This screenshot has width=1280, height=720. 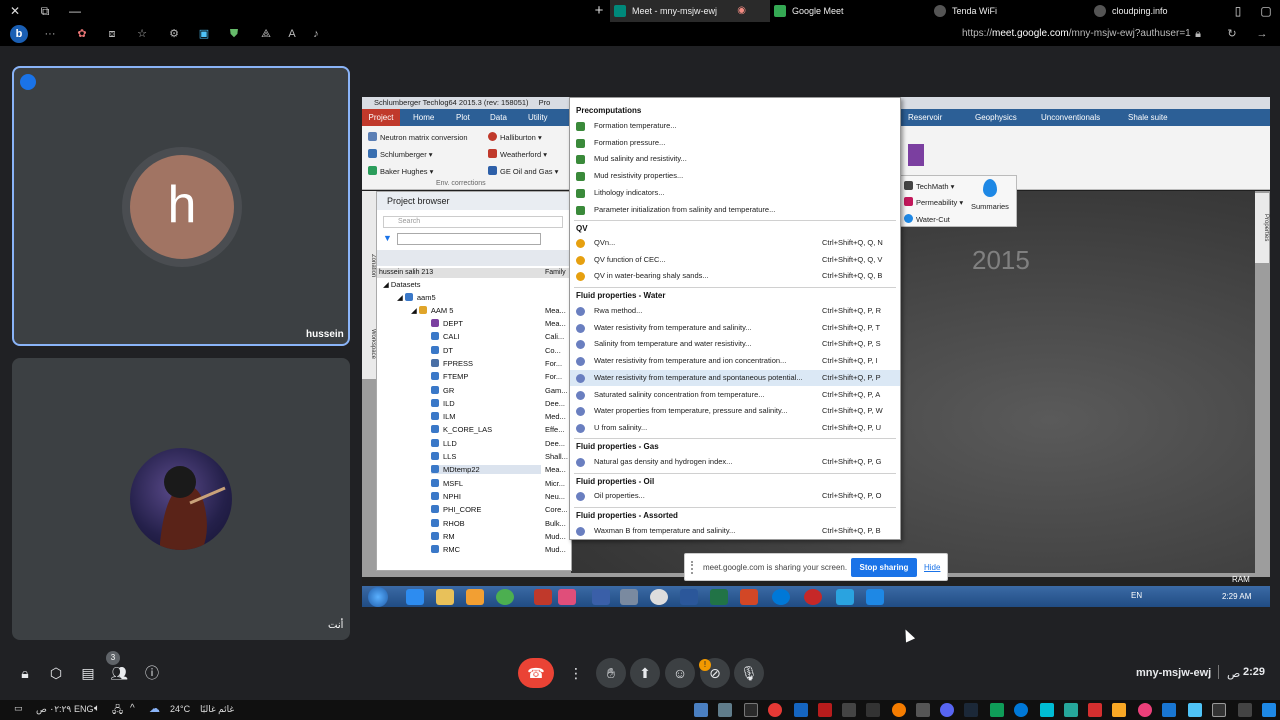 What do you see at coordinates (735, 428) in the screenshot?
I see `menu-item: U from salinity... Ctrl+Shift+Q, P, U` at bounding box center [735, 428].